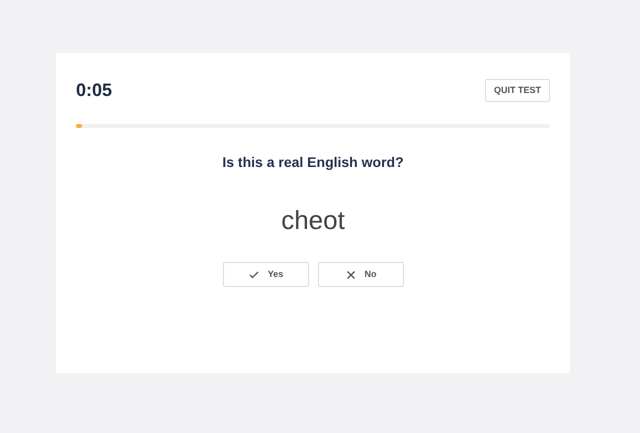 The width and height of the screenshot is (640, 433). Describe the element at coordinates (265, 274) in the screenshot. I see `answer-button: Yes` at that location.